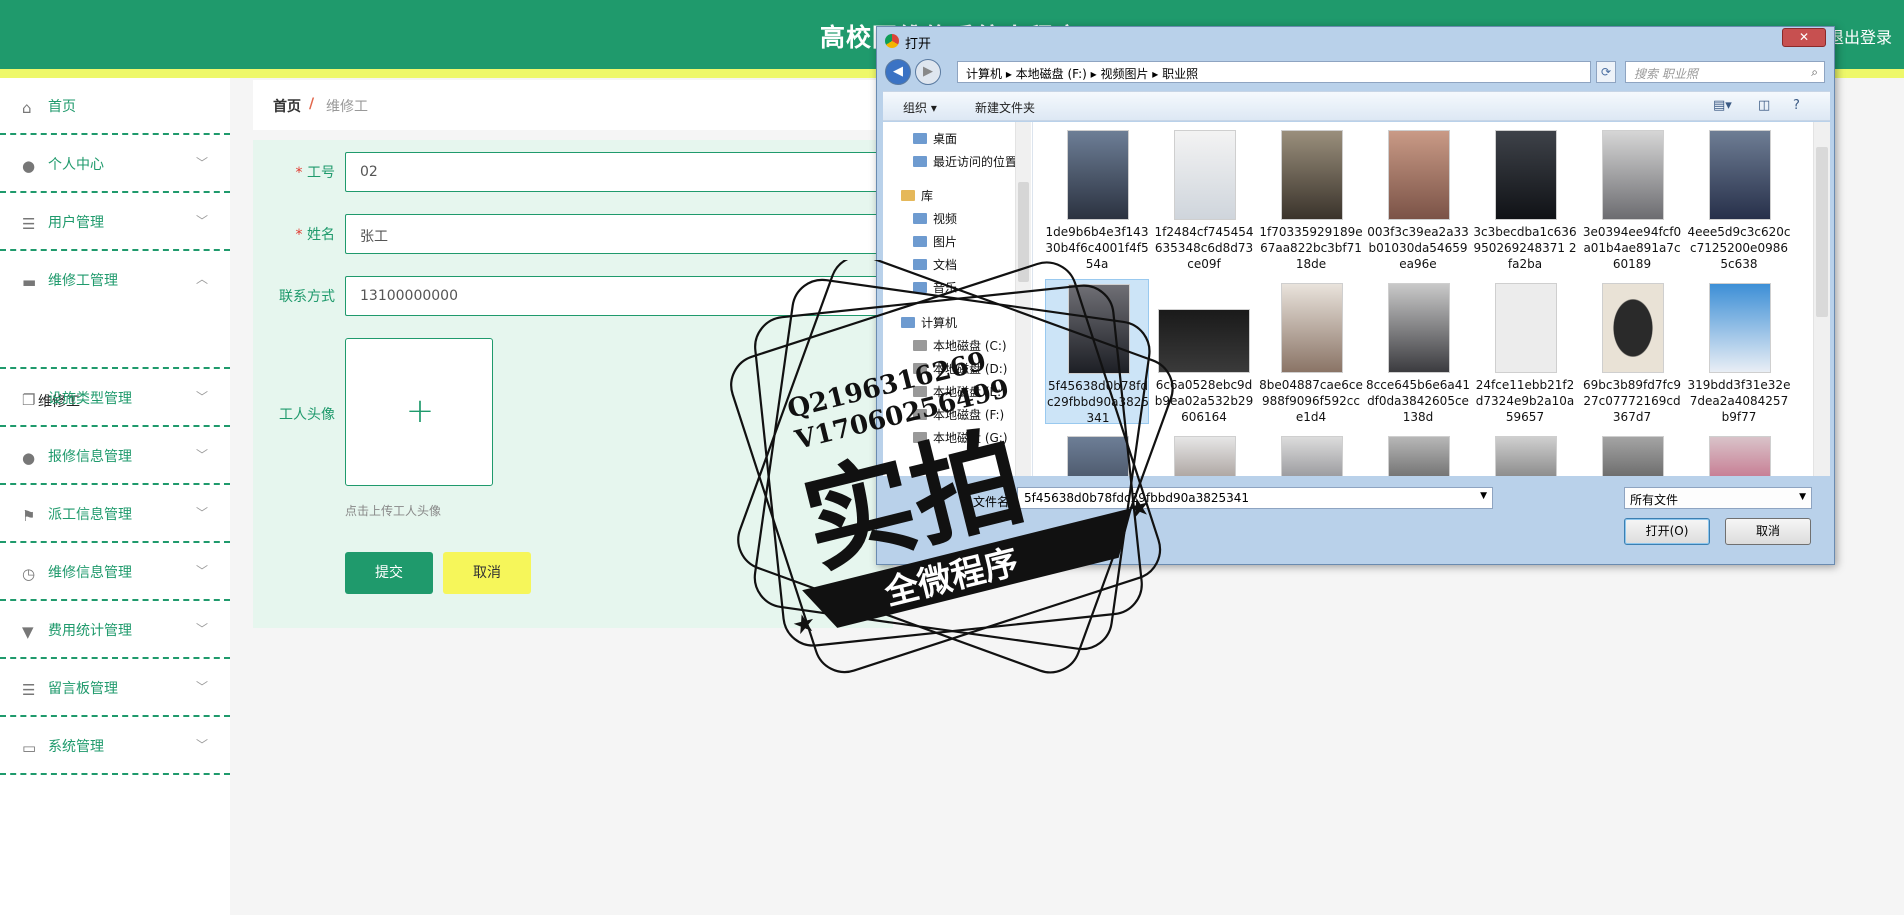 Image resolution: width=1904 pixels, height=915 pixels. What do you see at coordinates (1023, 299) in the screenshot?
I see `nav-scrollbar` at bounding box center [1023, 299].